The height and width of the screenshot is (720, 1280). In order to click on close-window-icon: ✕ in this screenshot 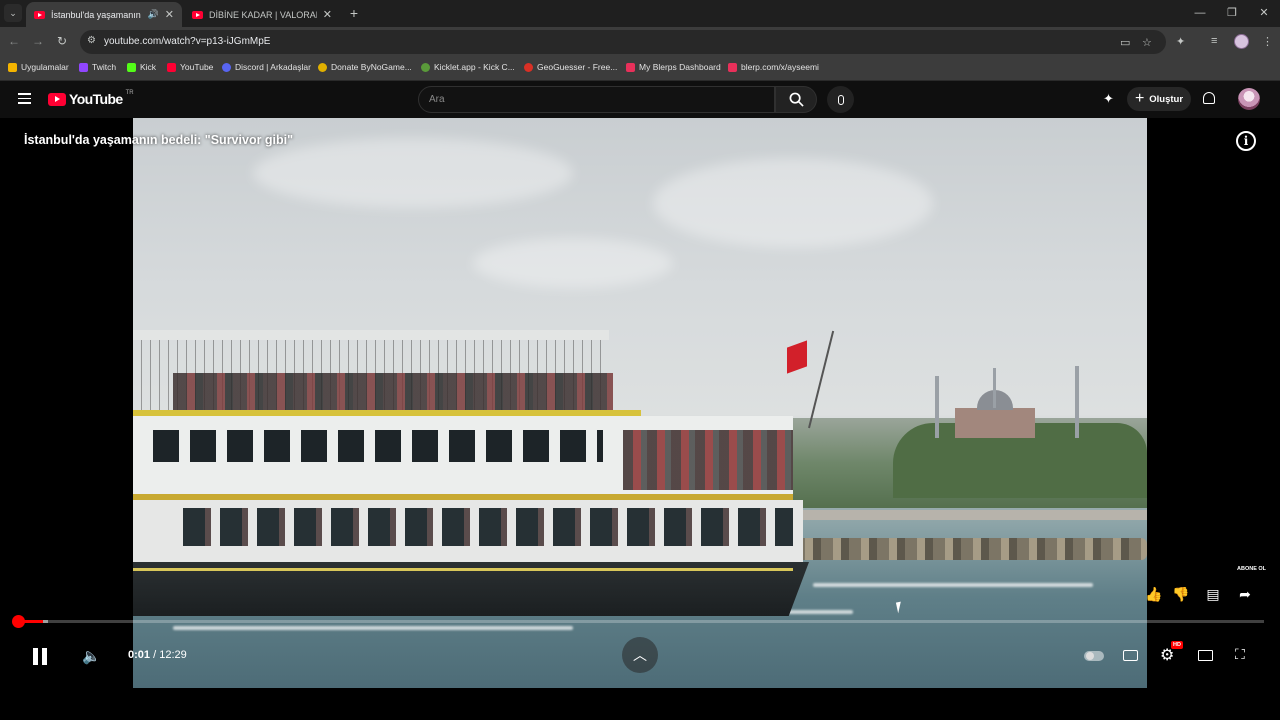, I will do `click(1264, 13)`.